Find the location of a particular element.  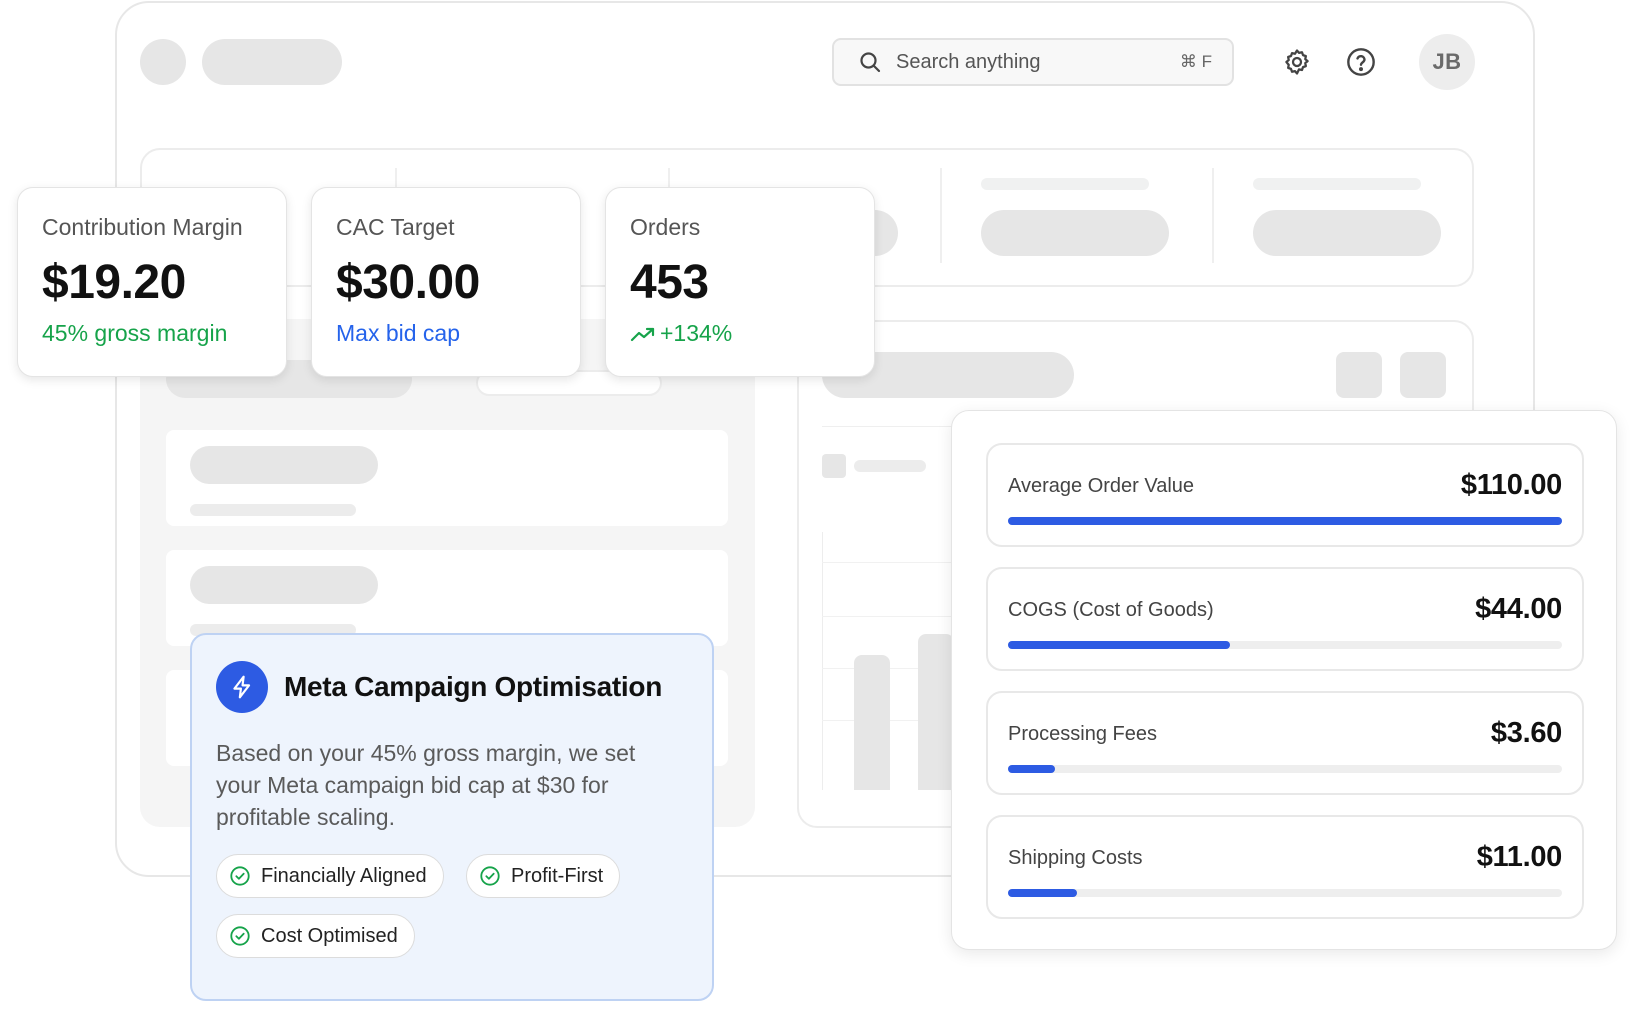

trending-up-icon is located at coordinates (643, 334).